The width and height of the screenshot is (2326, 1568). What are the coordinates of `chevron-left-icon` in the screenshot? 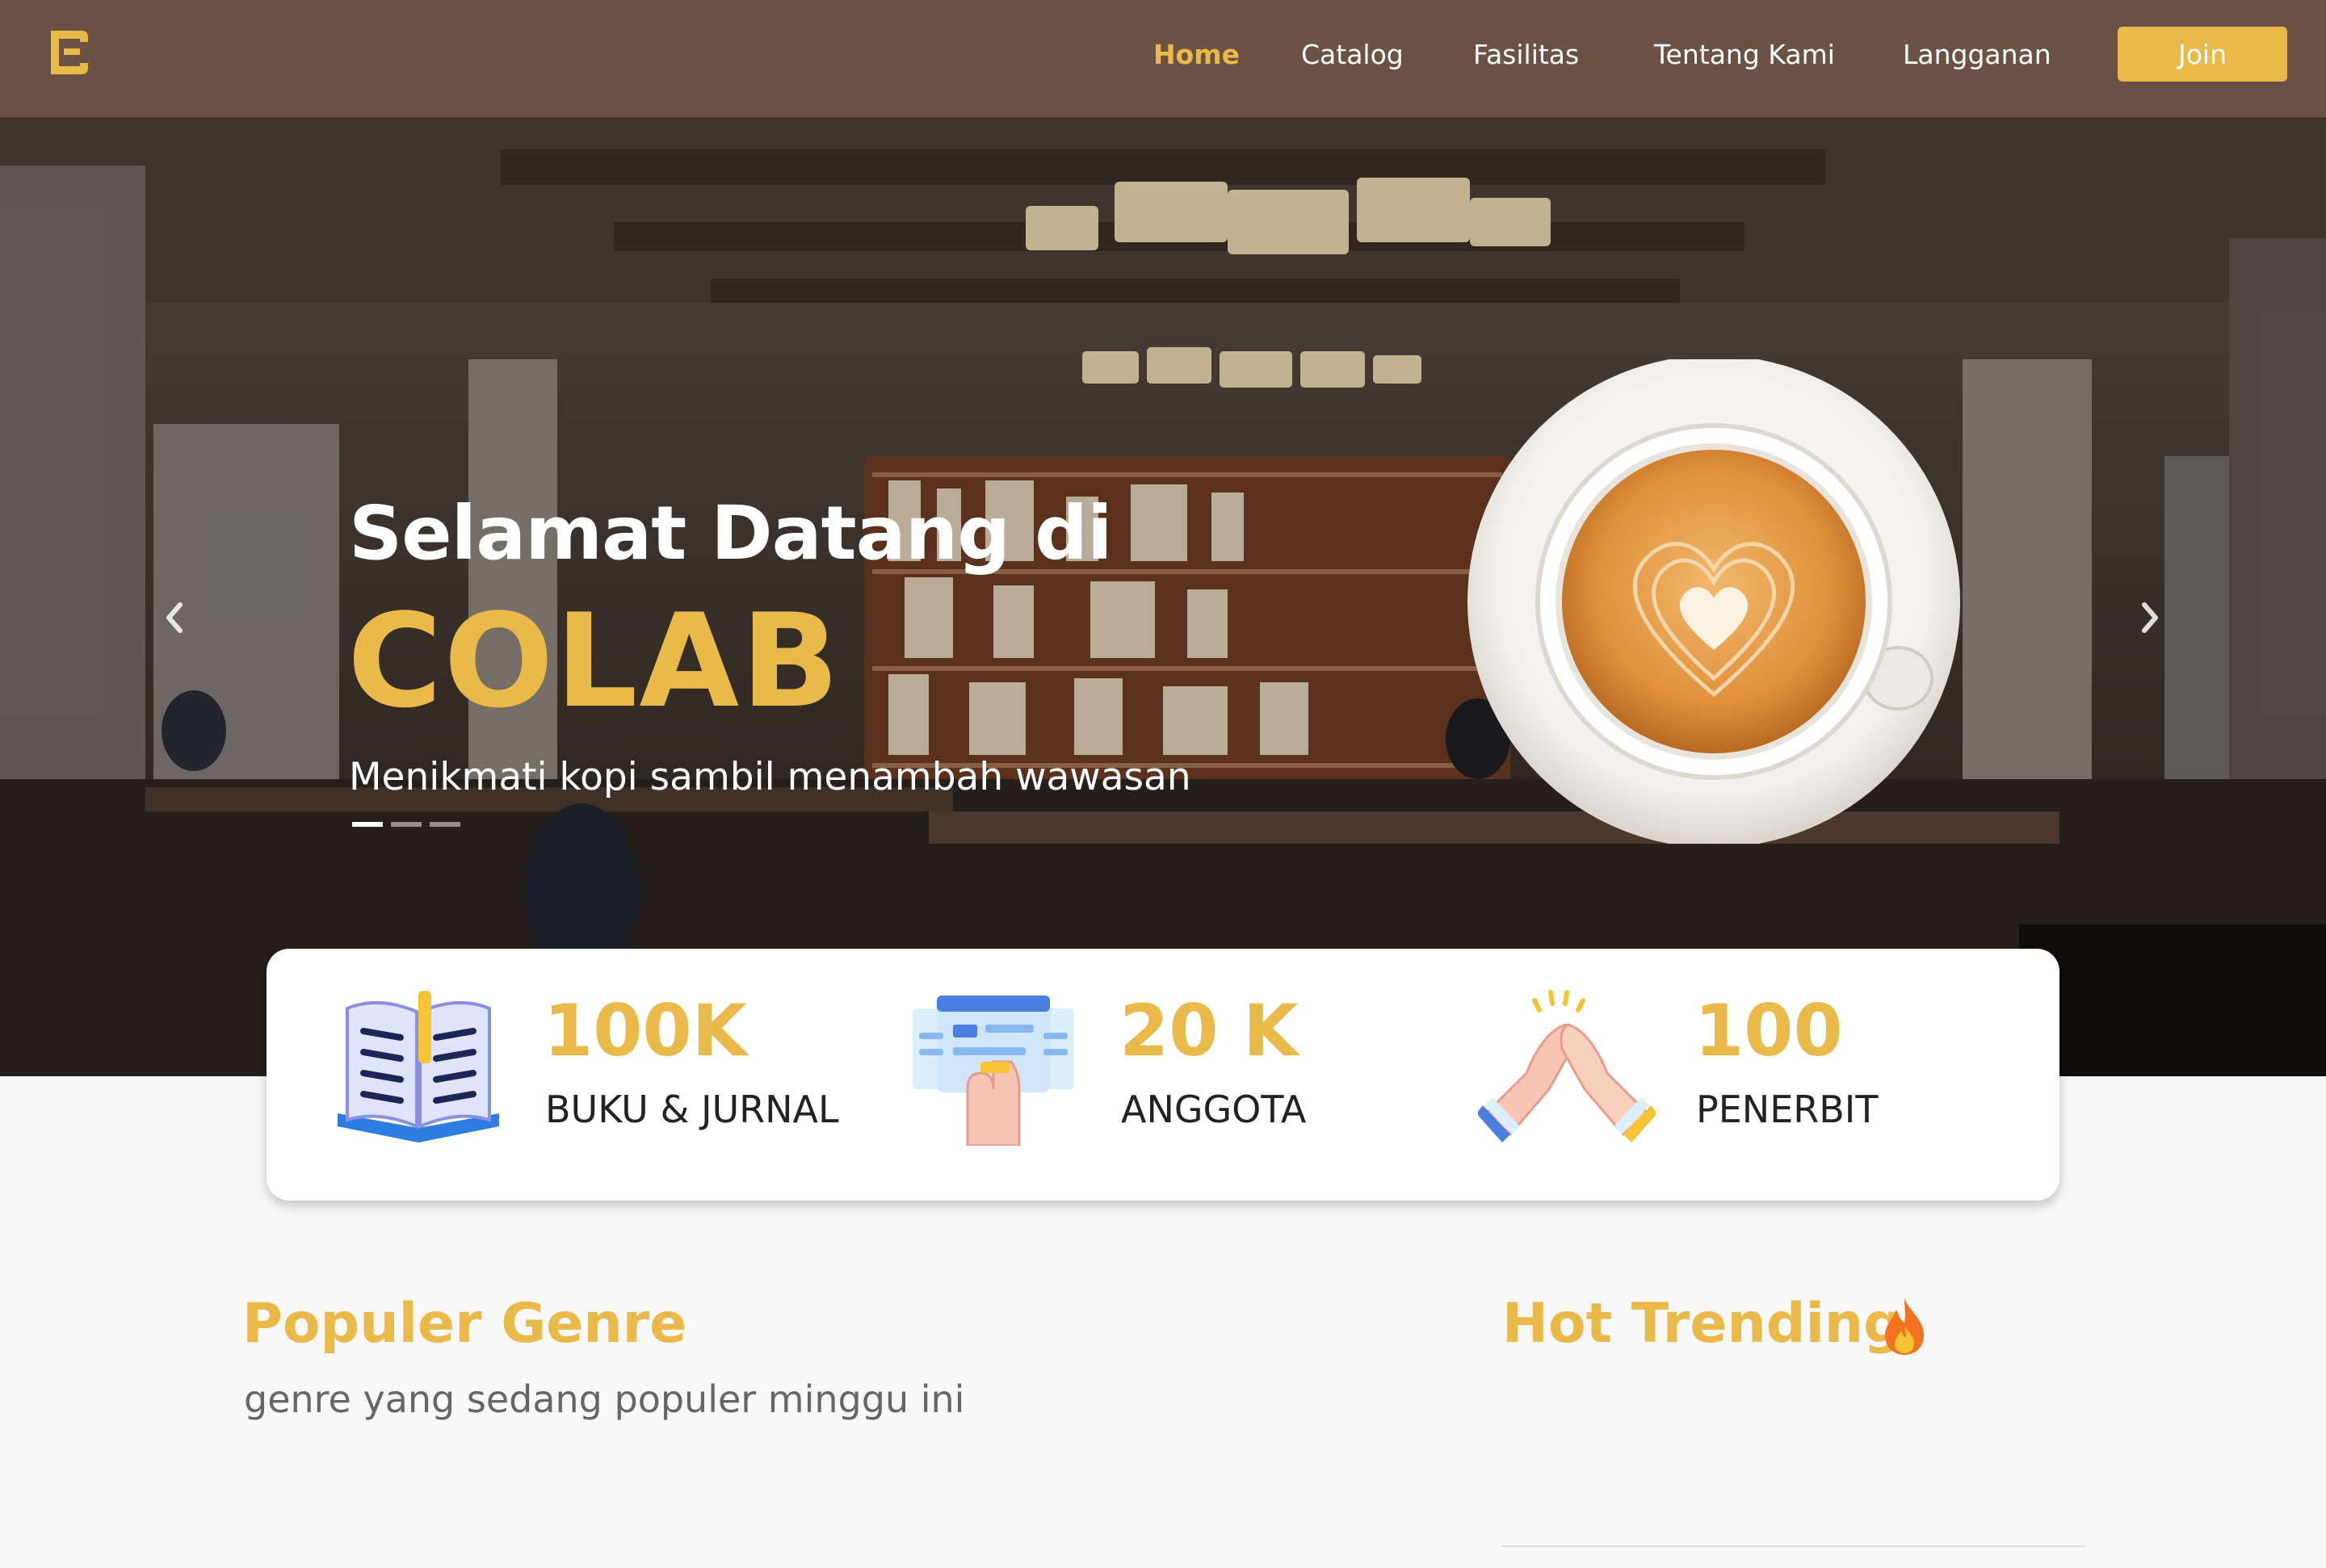 It's located at (174, 617).